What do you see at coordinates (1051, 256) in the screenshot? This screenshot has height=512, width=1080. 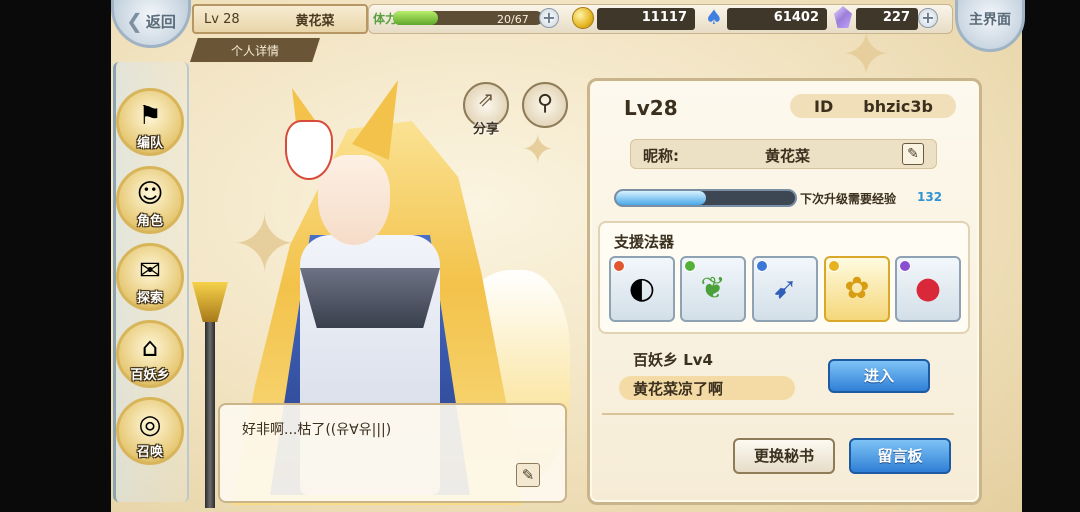 I see `letterbox-right` at bounding box center [1051, 256].